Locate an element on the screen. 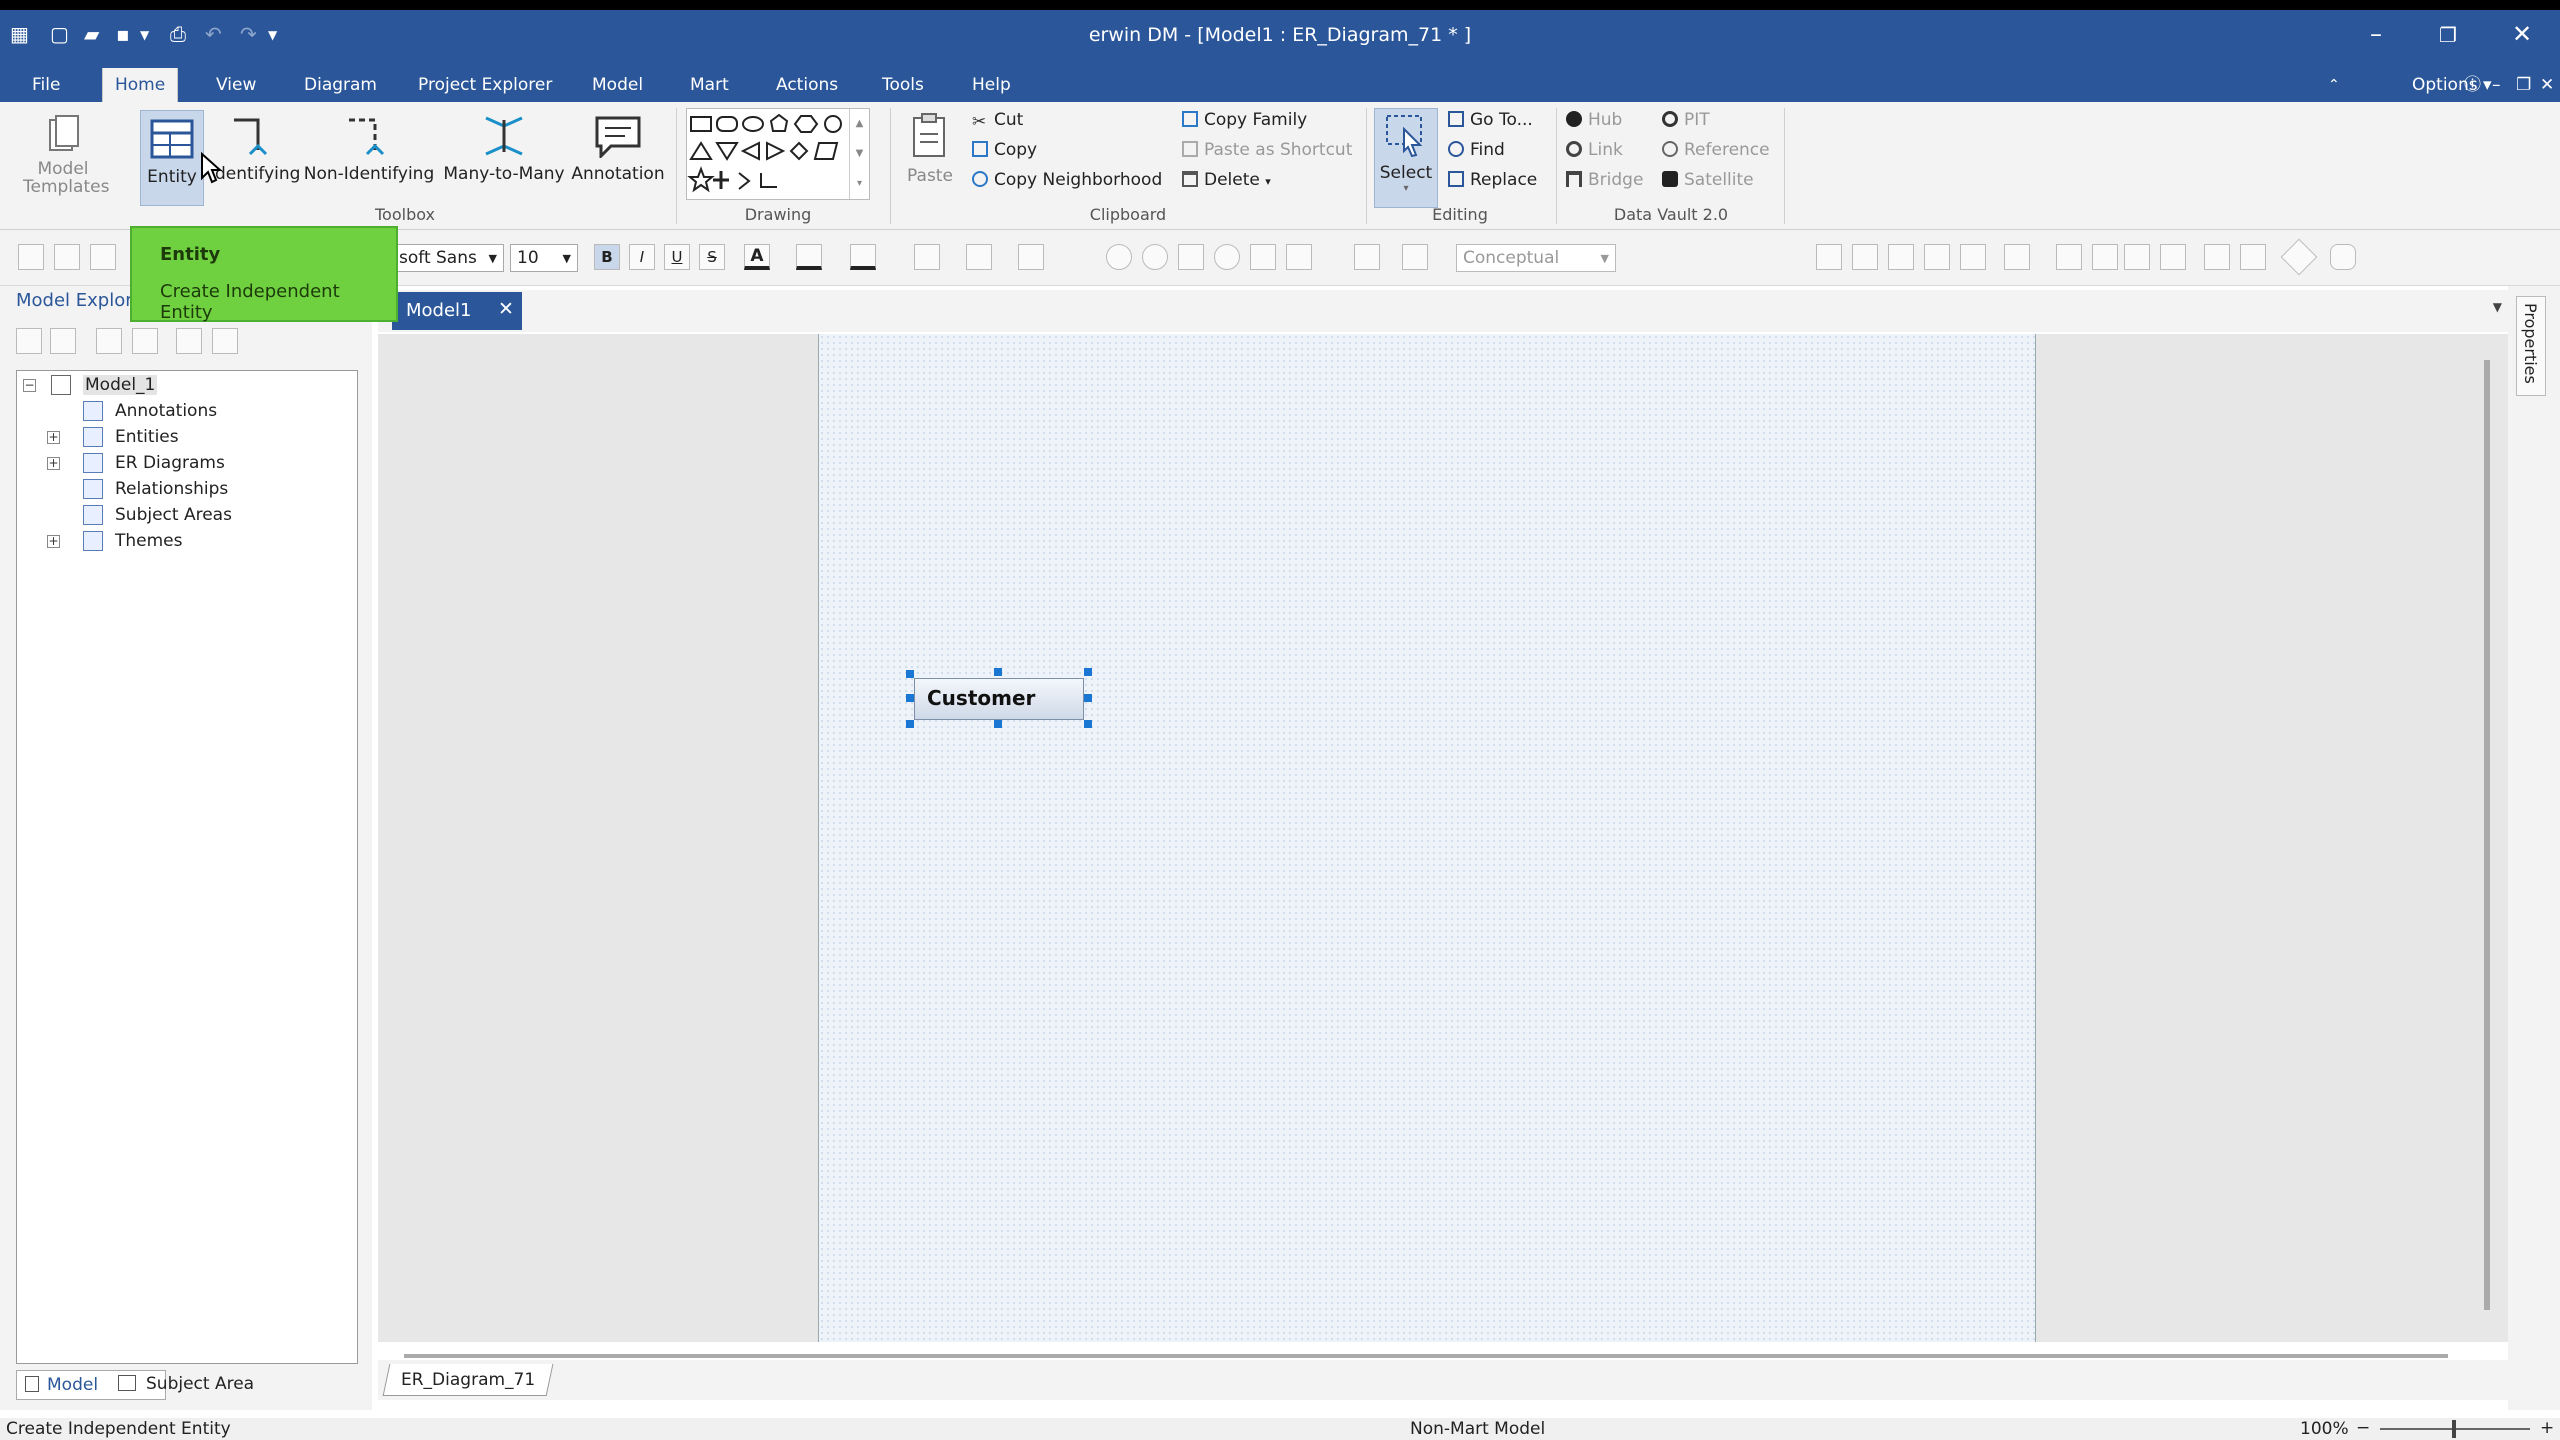 This screenshot has width=2560, height=1440. non-identifying-tool-icon is located at coordinates (103, 257).